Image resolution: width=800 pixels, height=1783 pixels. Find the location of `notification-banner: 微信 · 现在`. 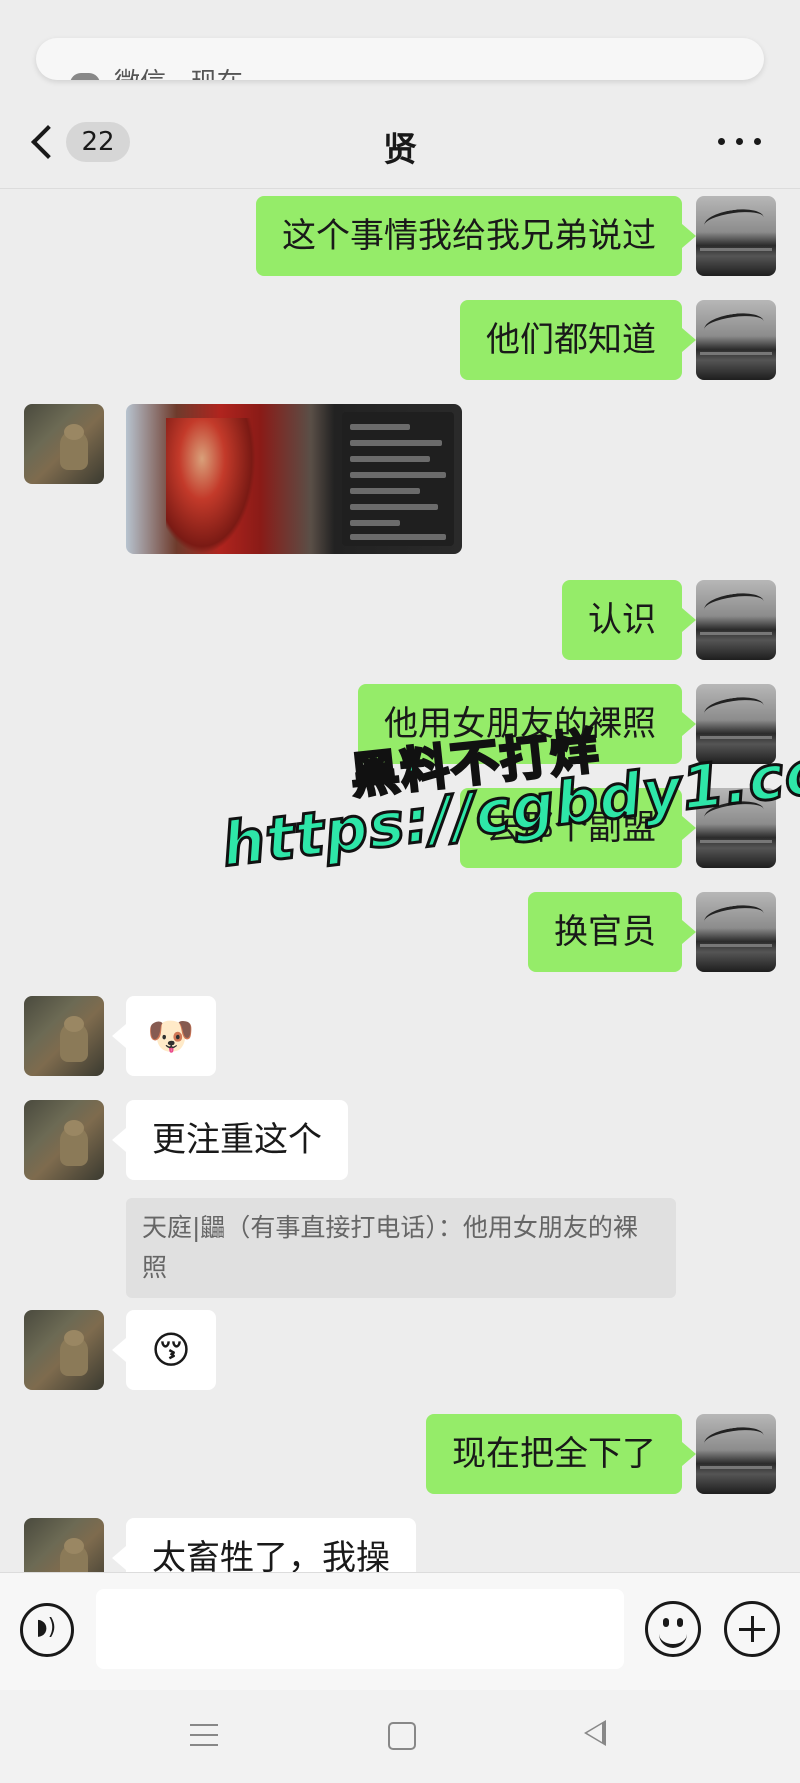

notification-banner: 微信 · 现在 is located at coordinates (400, 59).